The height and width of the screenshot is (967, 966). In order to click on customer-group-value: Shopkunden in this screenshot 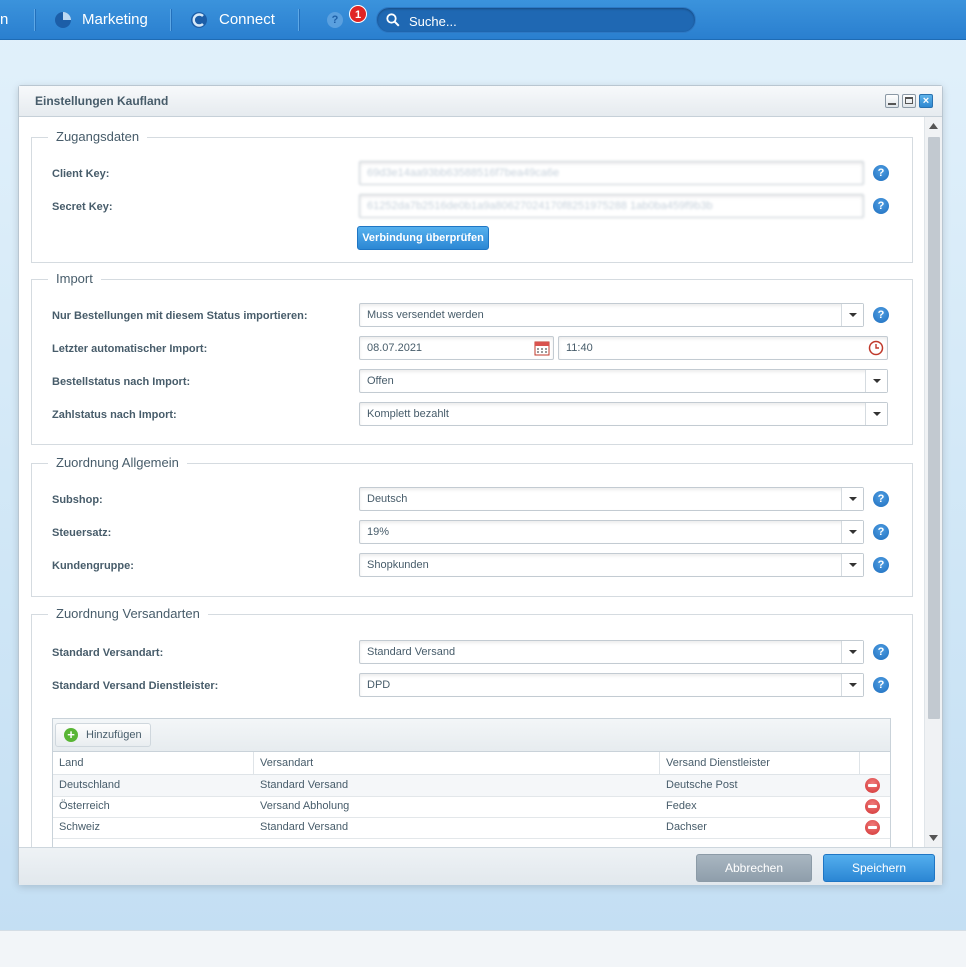, I will do `click(398, 565)`.